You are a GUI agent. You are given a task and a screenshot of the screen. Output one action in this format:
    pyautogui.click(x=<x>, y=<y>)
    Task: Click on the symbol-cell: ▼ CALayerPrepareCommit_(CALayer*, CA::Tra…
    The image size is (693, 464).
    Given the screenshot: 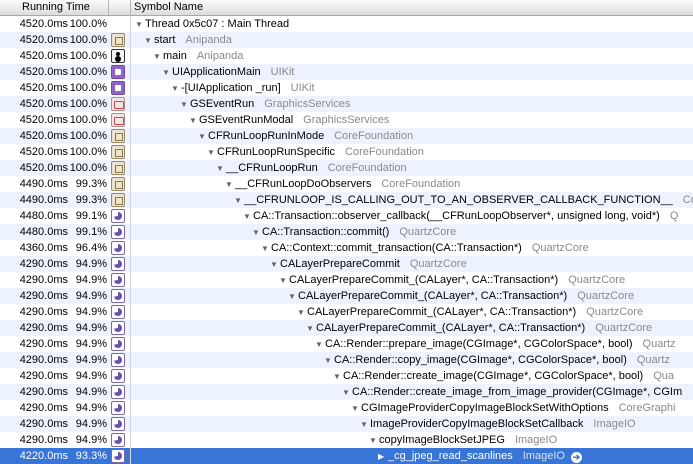 What is the action you would take?
    pyautogui.click(x=452, y=280)
    